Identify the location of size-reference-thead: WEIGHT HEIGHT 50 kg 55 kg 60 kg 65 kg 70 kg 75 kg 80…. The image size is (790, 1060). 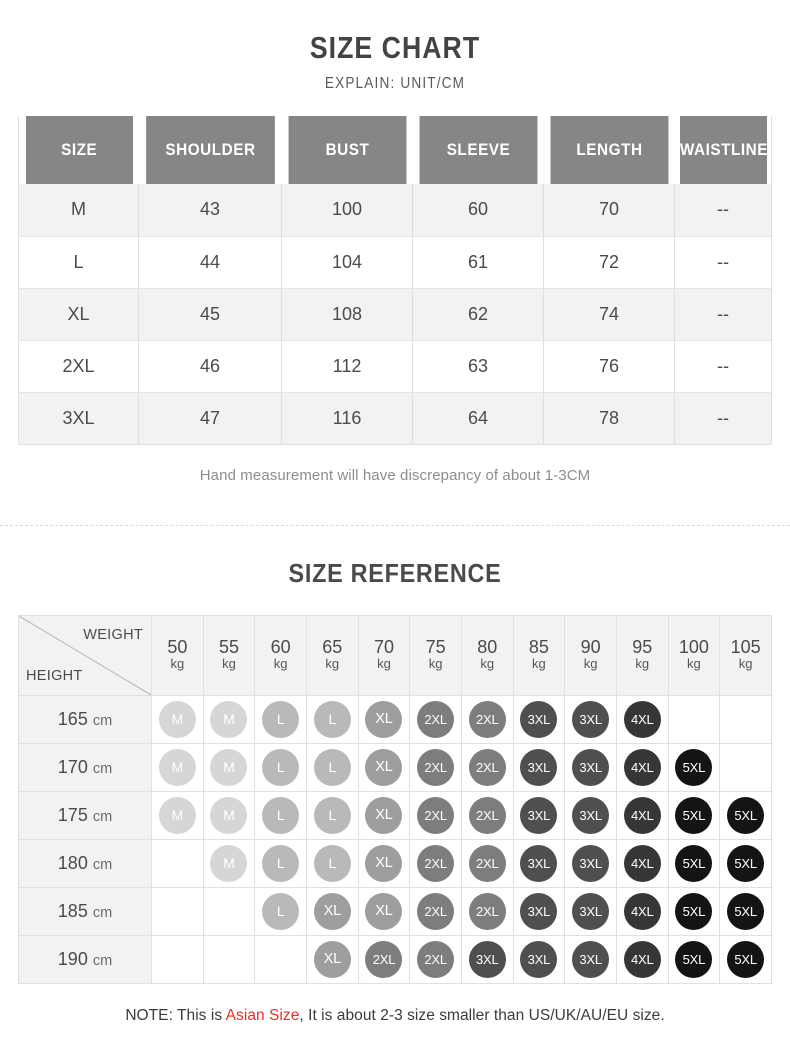
(395, 655).